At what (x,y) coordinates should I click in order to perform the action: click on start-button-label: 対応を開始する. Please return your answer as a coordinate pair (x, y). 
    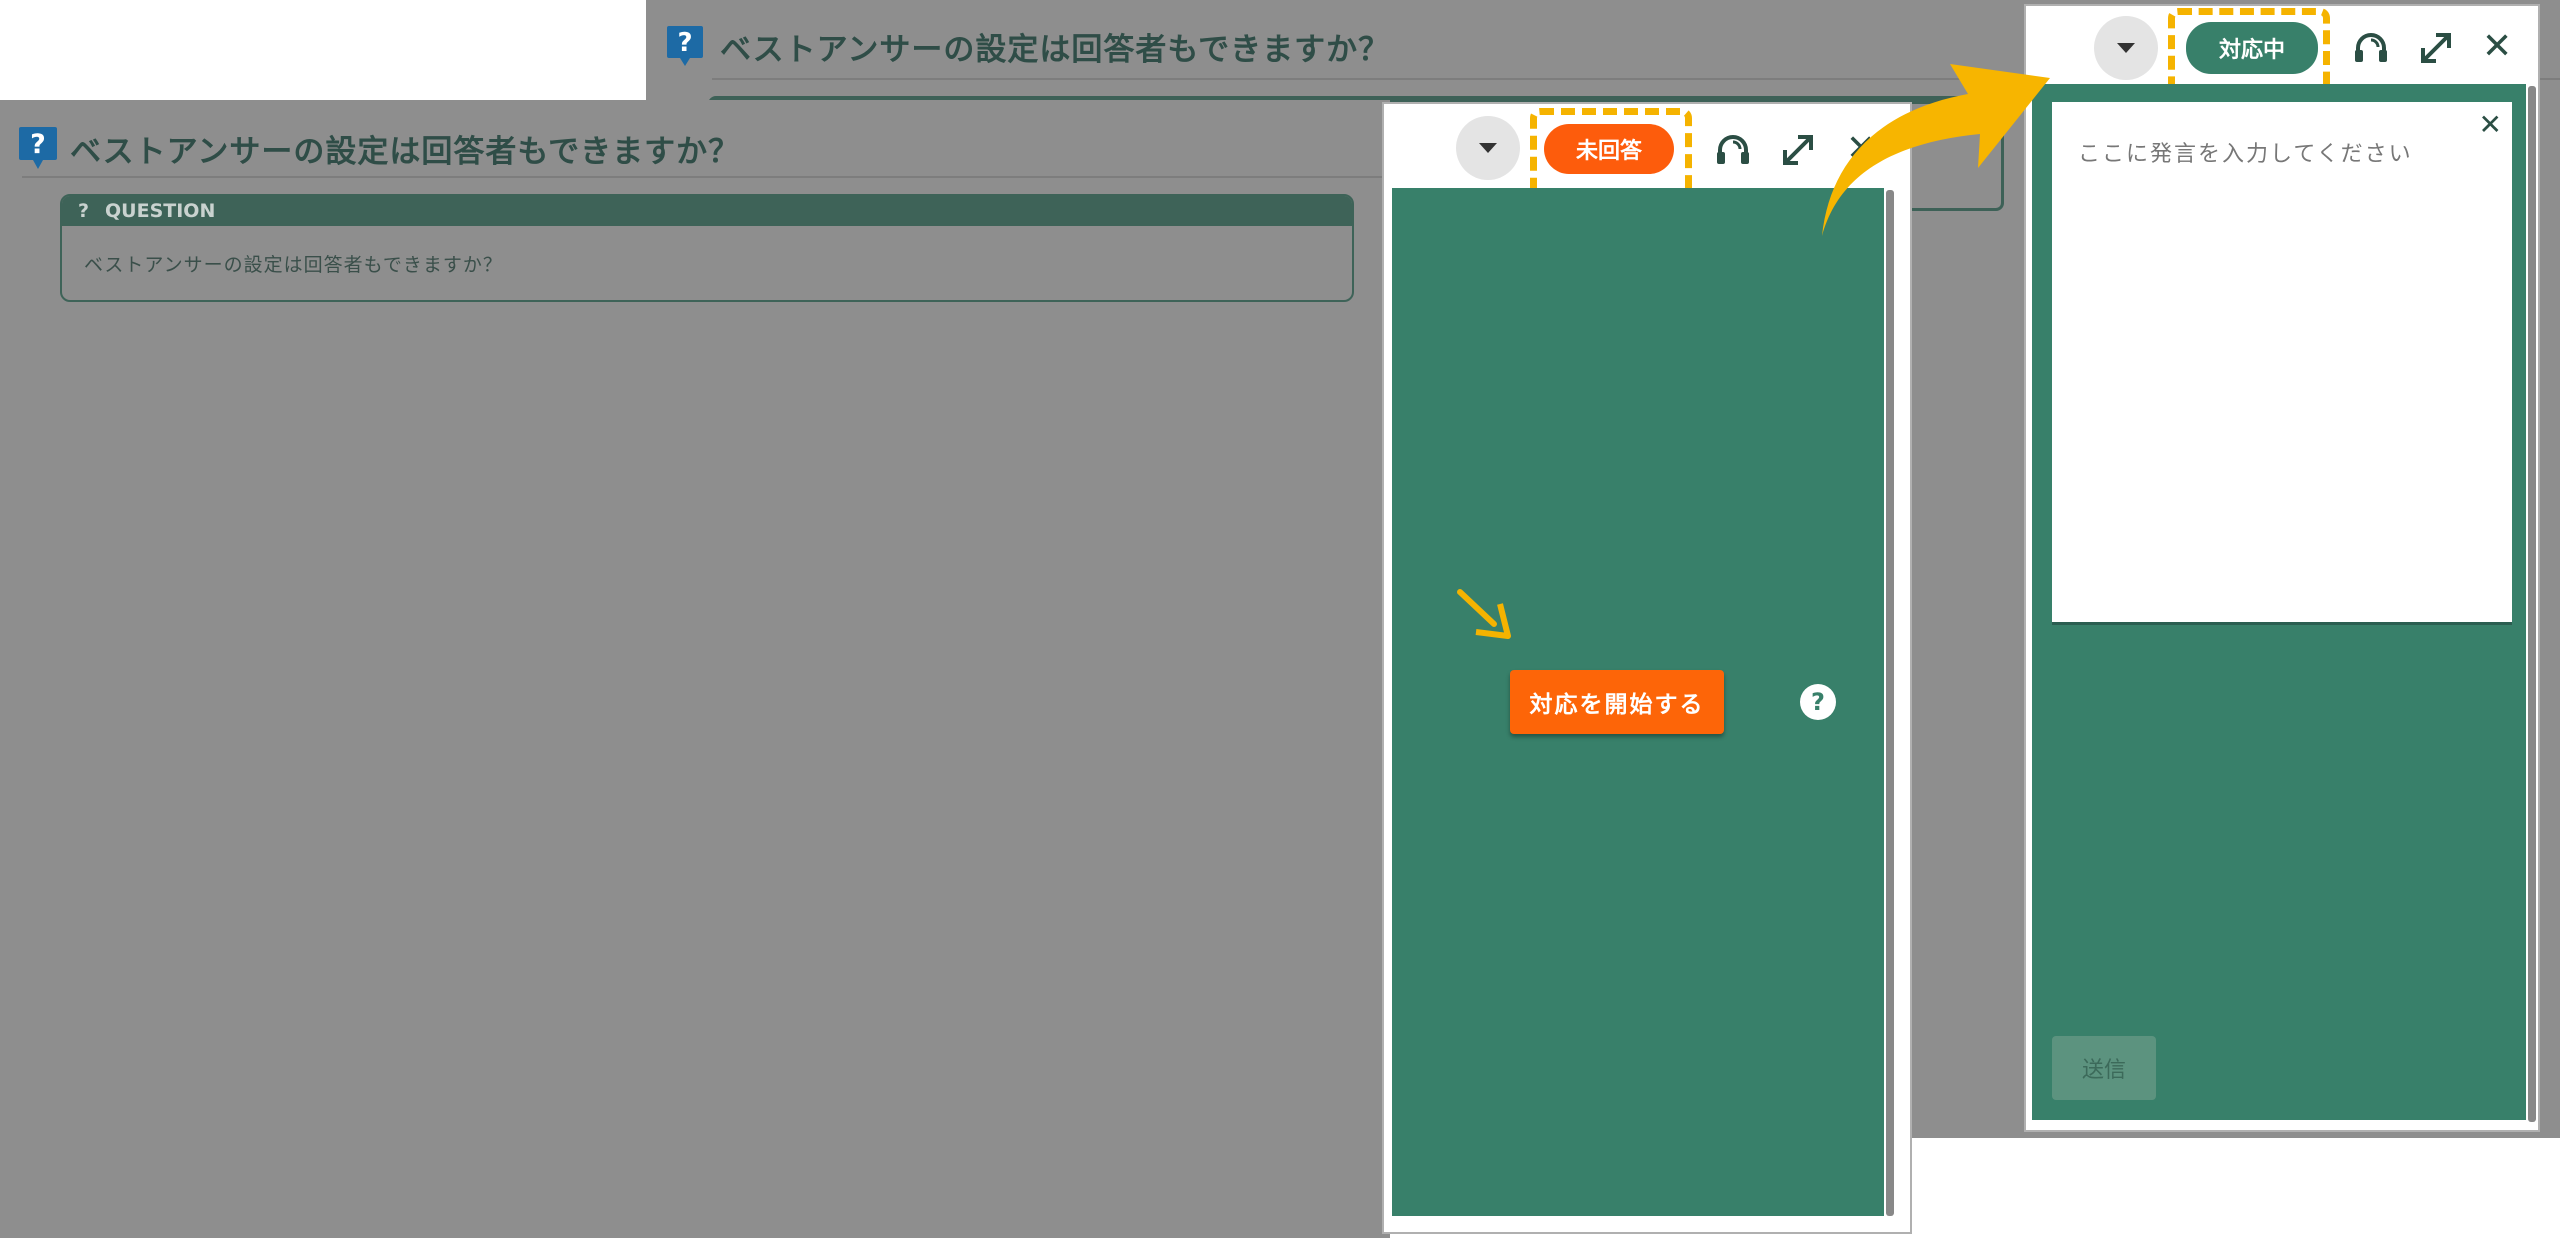
    Looking at the image, I should click on (1617, 705).